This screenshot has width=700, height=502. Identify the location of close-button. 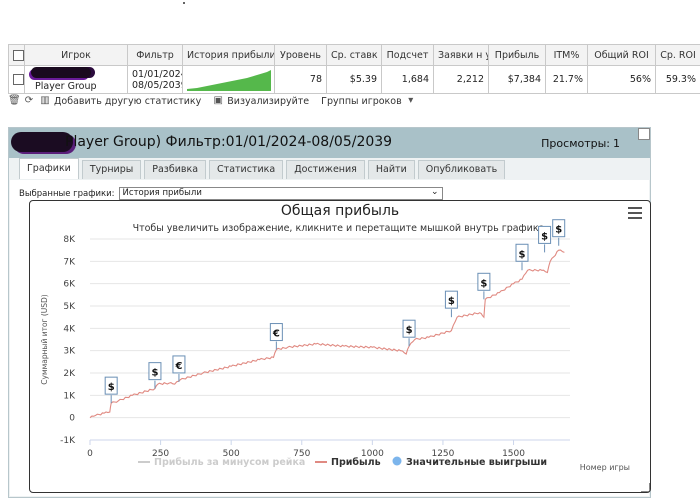
(644, 134).